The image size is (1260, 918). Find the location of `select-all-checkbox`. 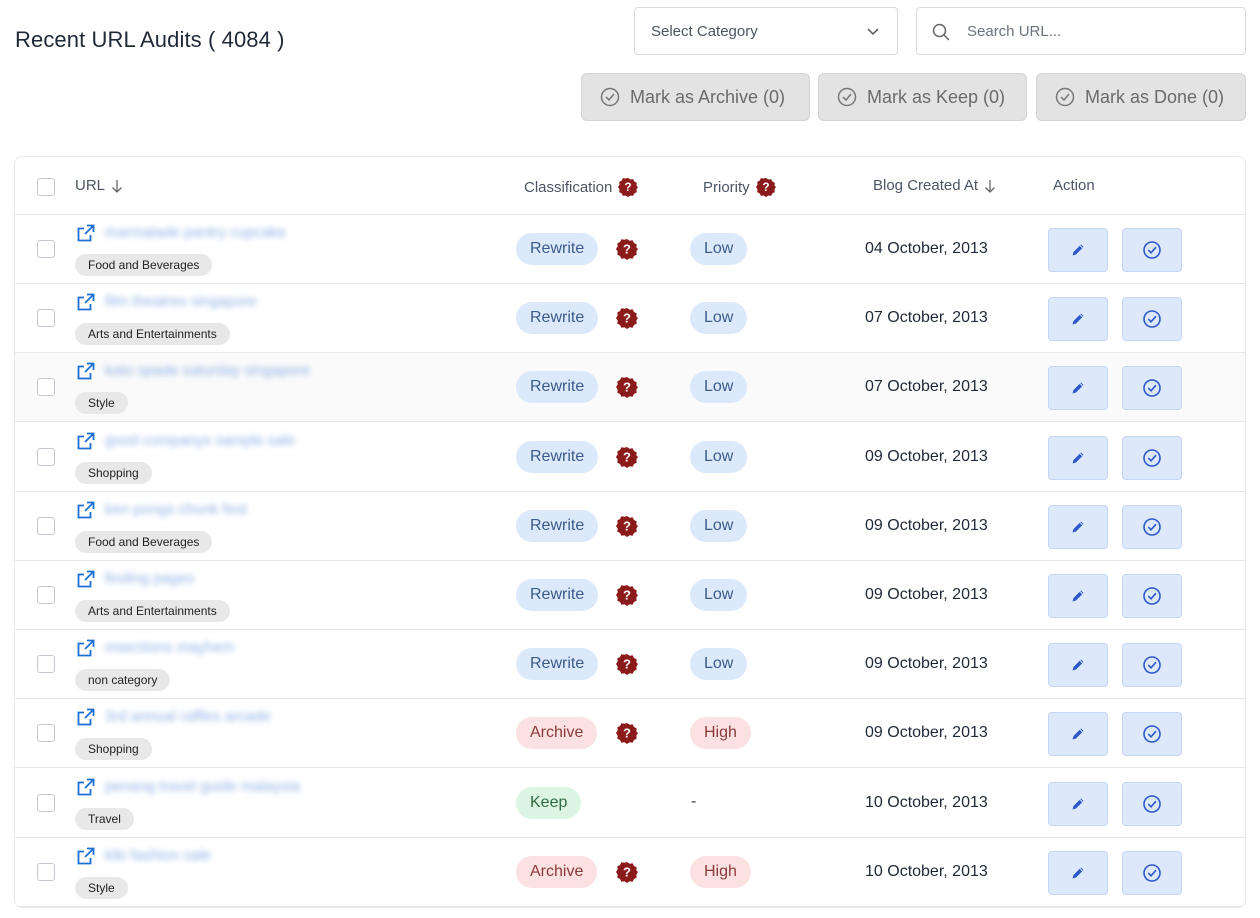

select-all-checkbox is located at coordinates (46, 187).